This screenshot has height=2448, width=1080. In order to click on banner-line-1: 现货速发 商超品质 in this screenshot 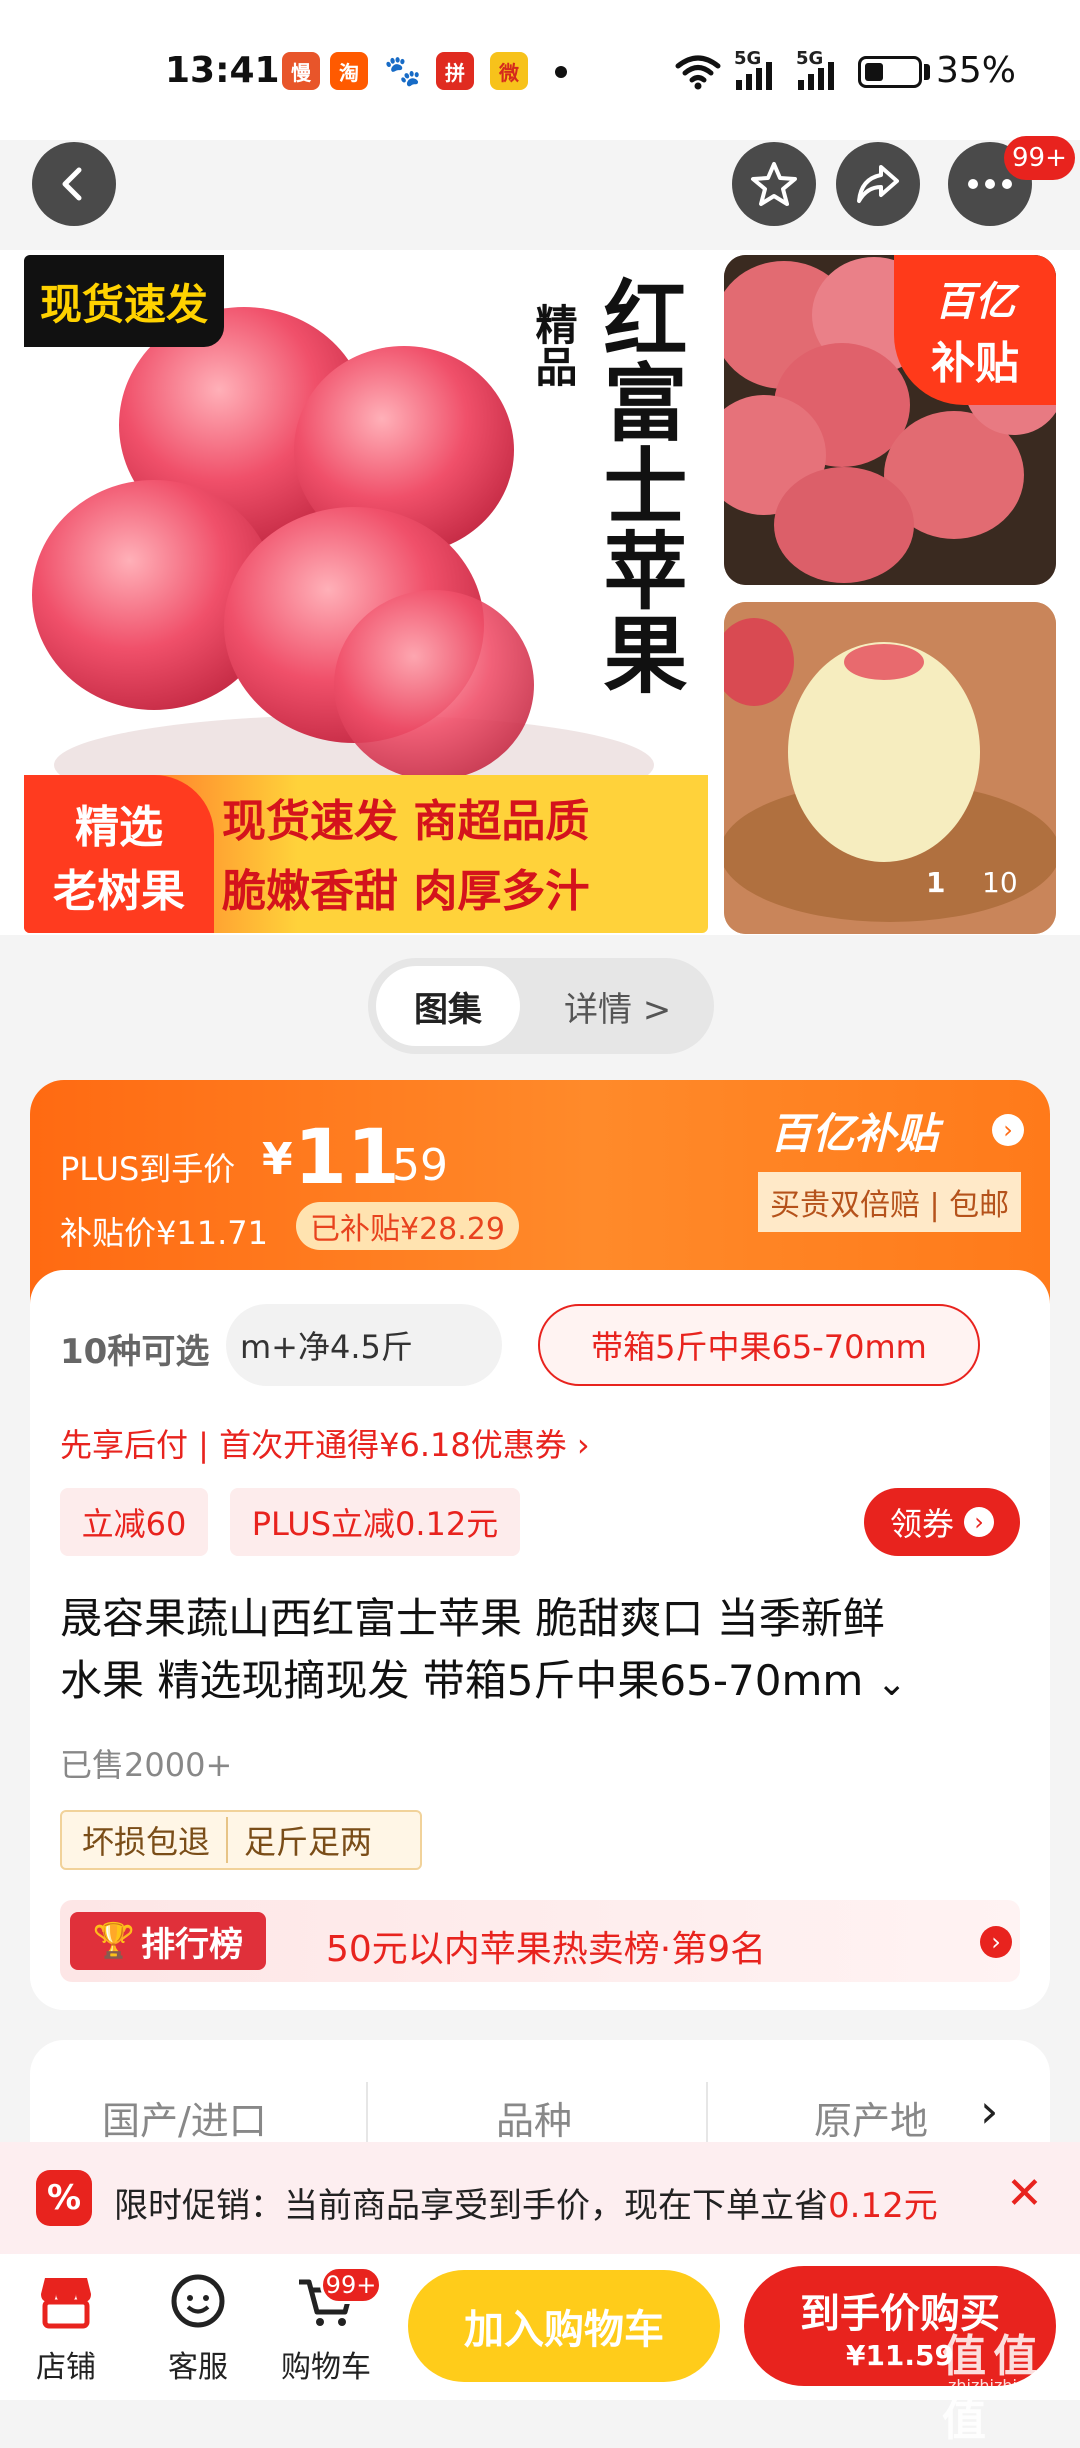, I will do `click(406, 821)`.